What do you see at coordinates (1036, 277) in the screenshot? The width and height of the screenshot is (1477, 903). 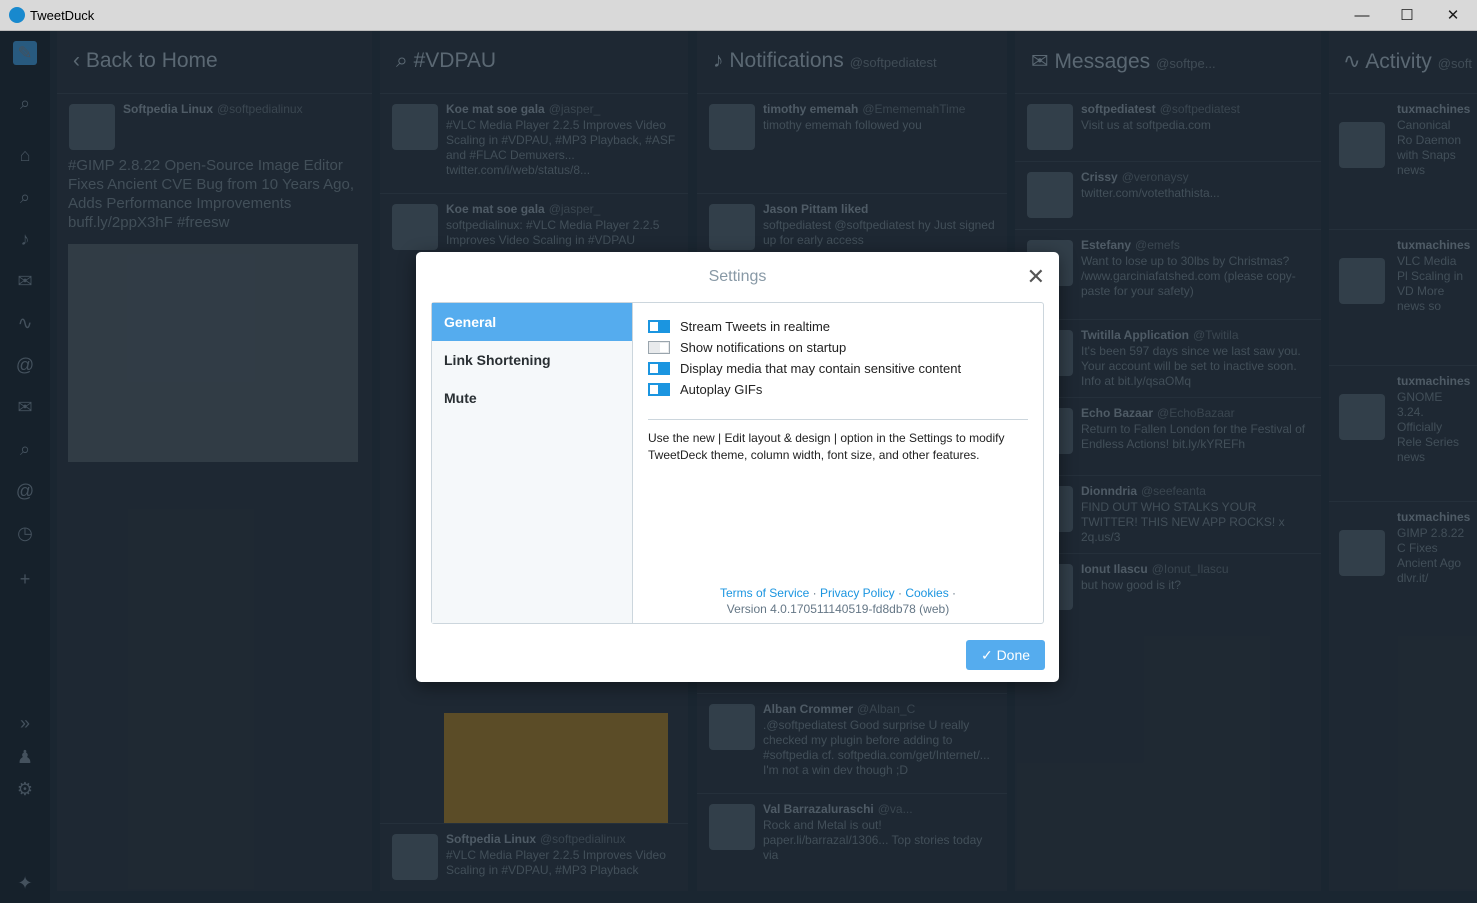 I see `close-icon: ✕` at bounding box center [1036, 277].